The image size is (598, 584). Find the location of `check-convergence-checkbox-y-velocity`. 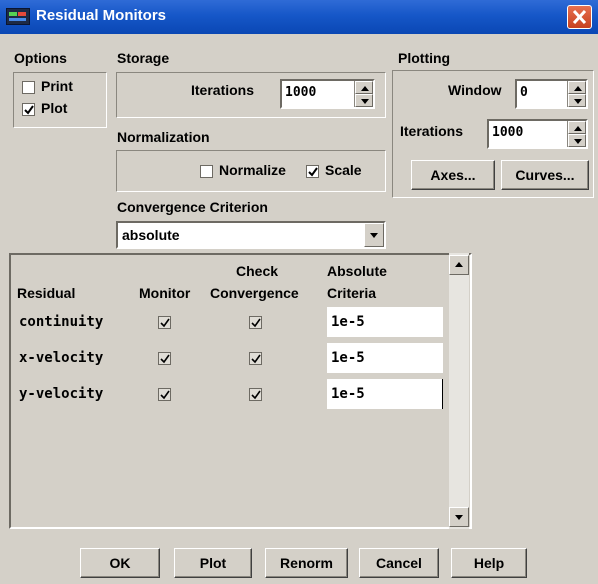

check-convergence-checkbox-y-velocity is located at coordinates (255, 394).